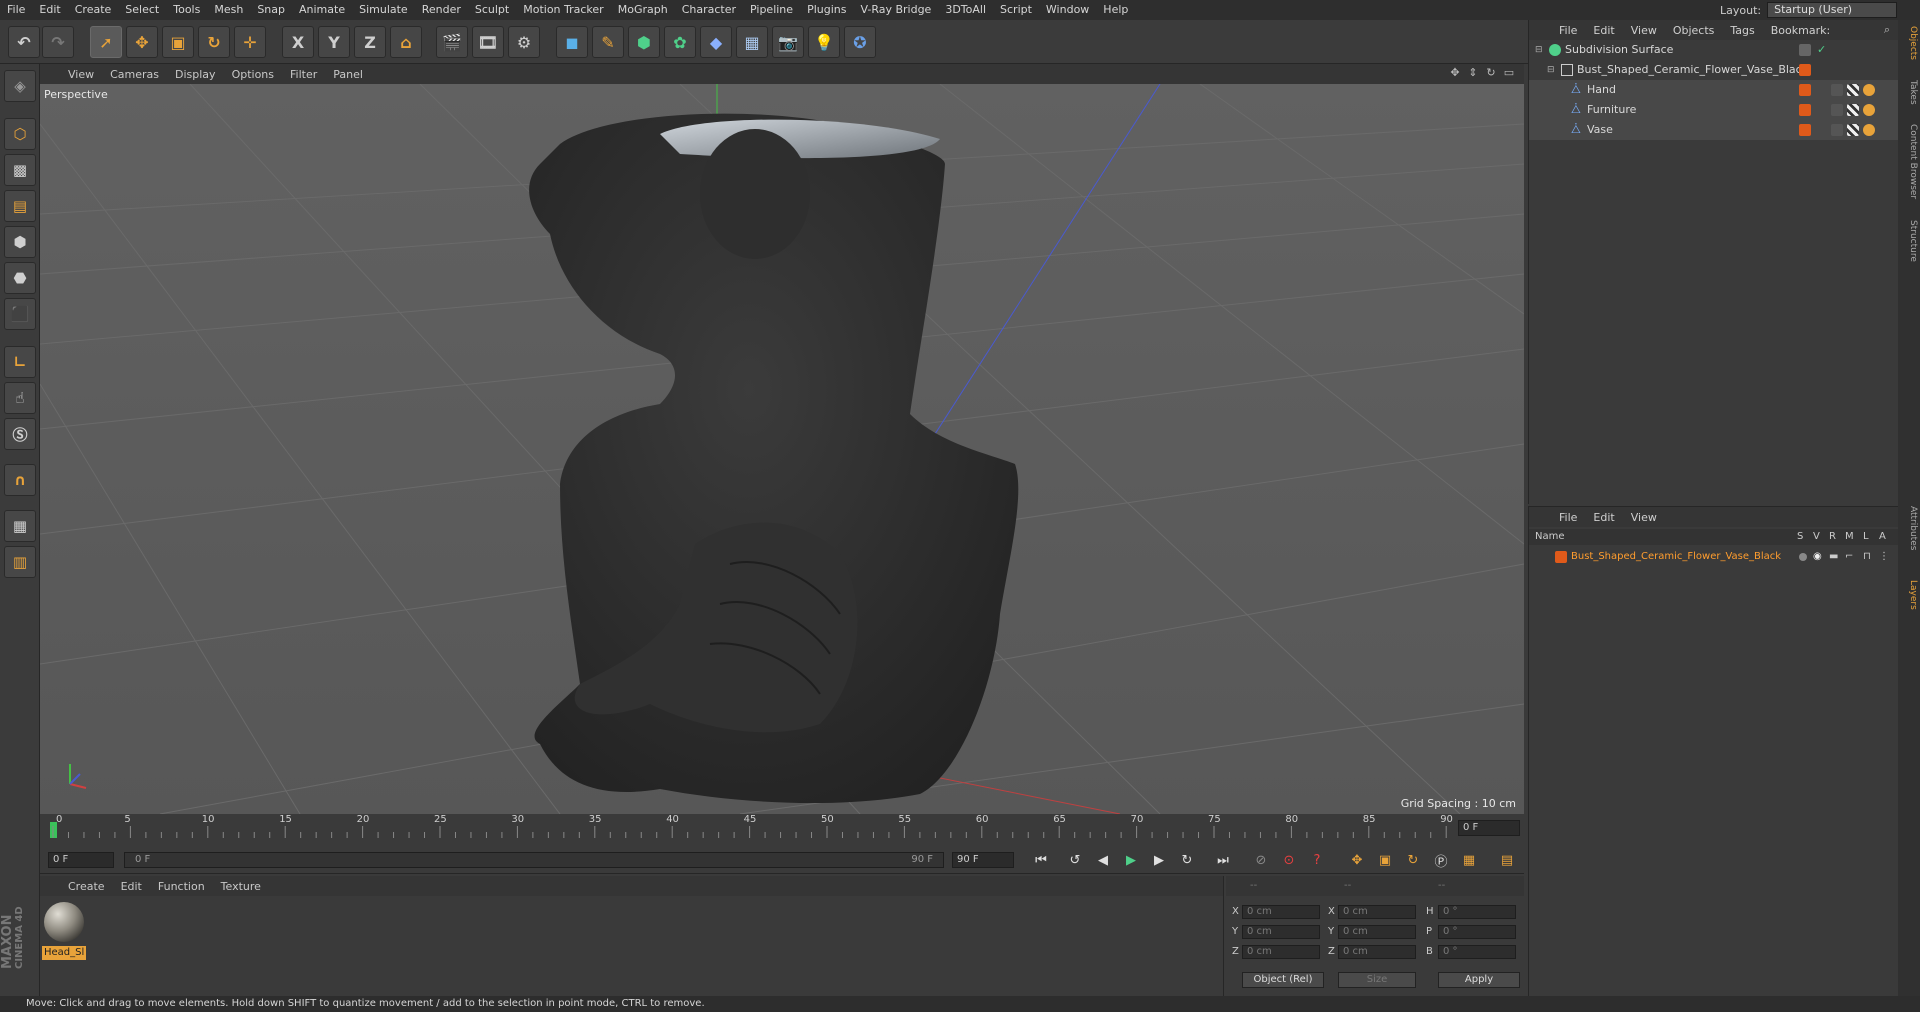  Describe the element at coordinates (524, 42) in the screenshot. I see `render-settings-icon: ⚙` at that location.